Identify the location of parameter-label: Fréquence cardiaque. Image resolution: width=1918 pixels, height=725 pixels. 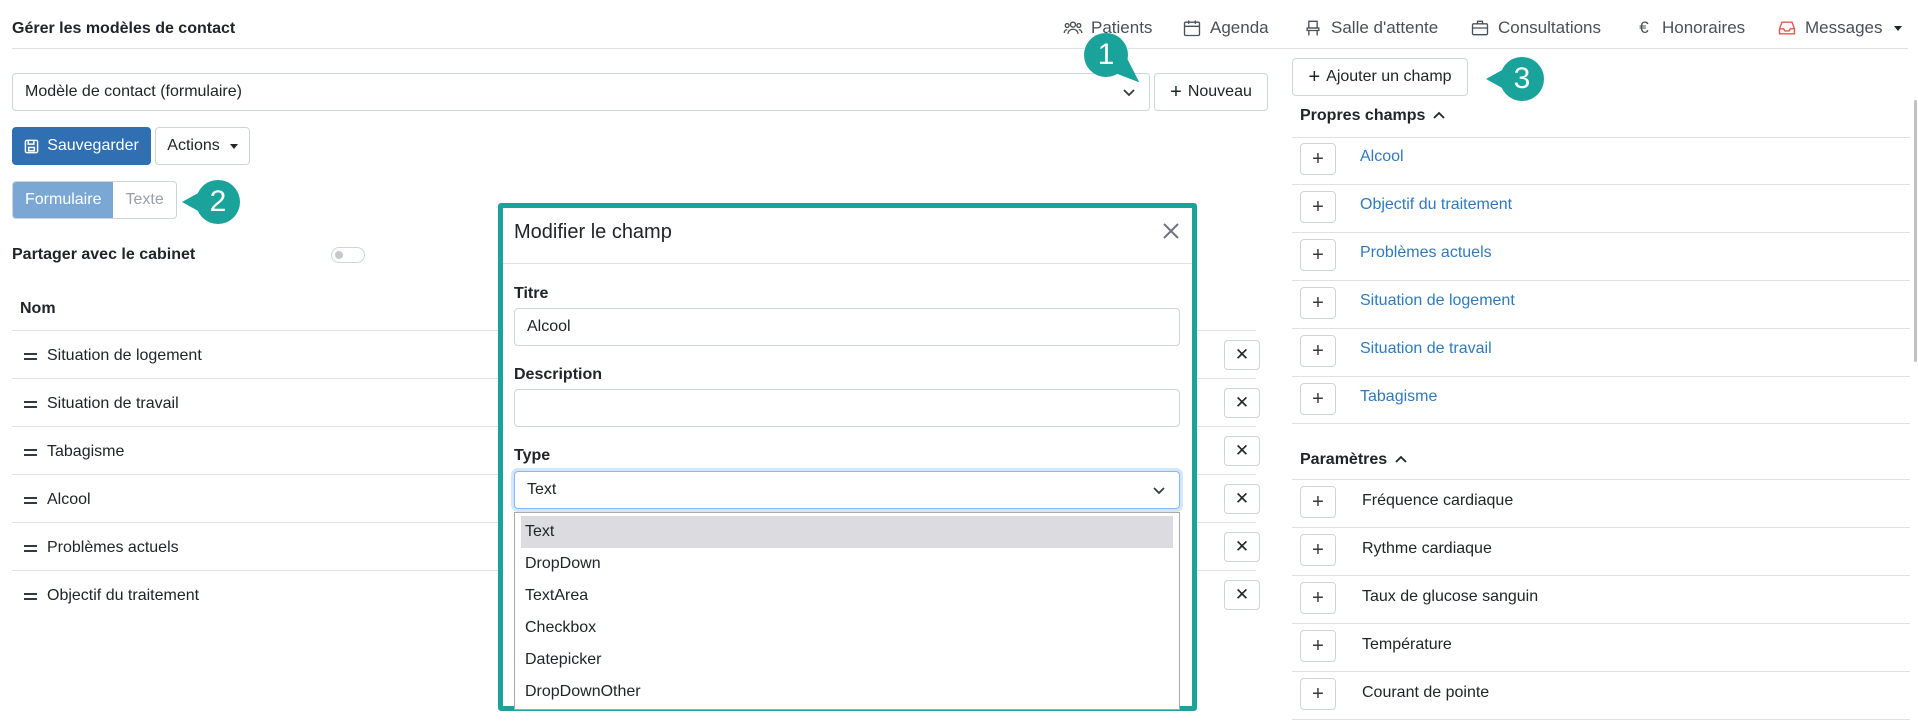
(1438, 500).